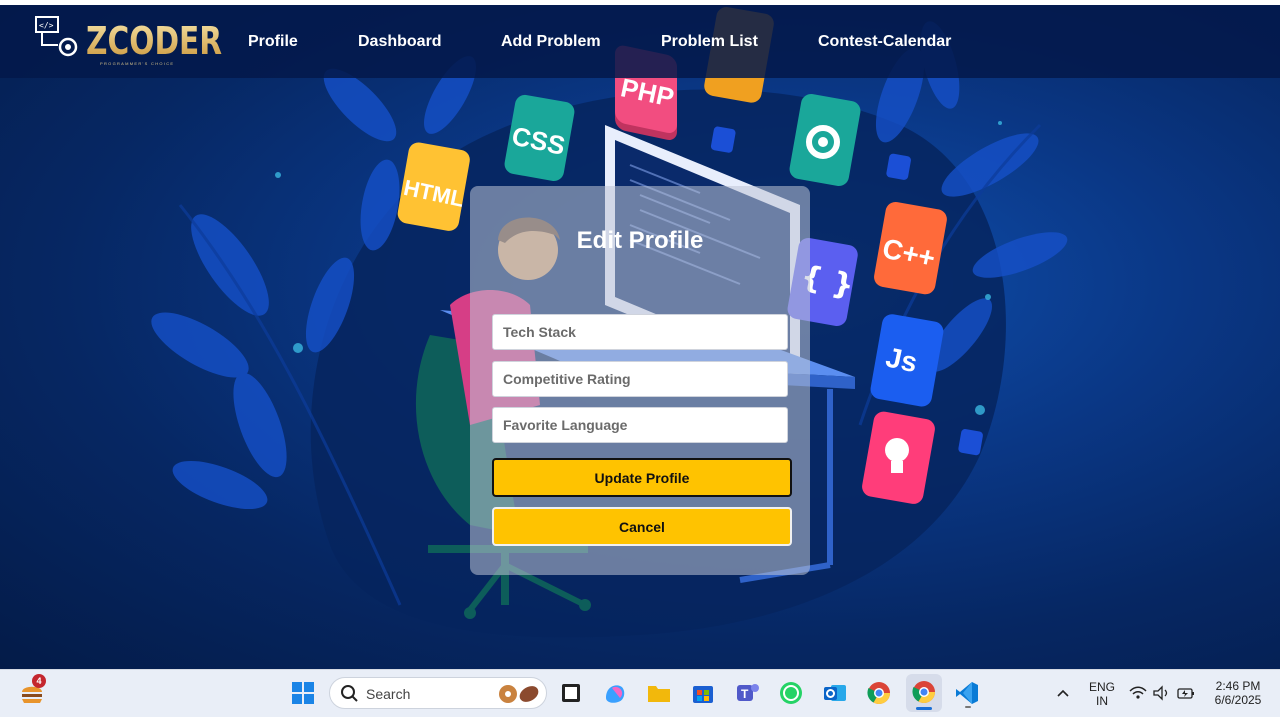 This screenshot has width=1280, height=717. What do you see at coordinates (901, 359) in the screenshot?
I see `svg-text: Js` at bounding box center [901, 359].